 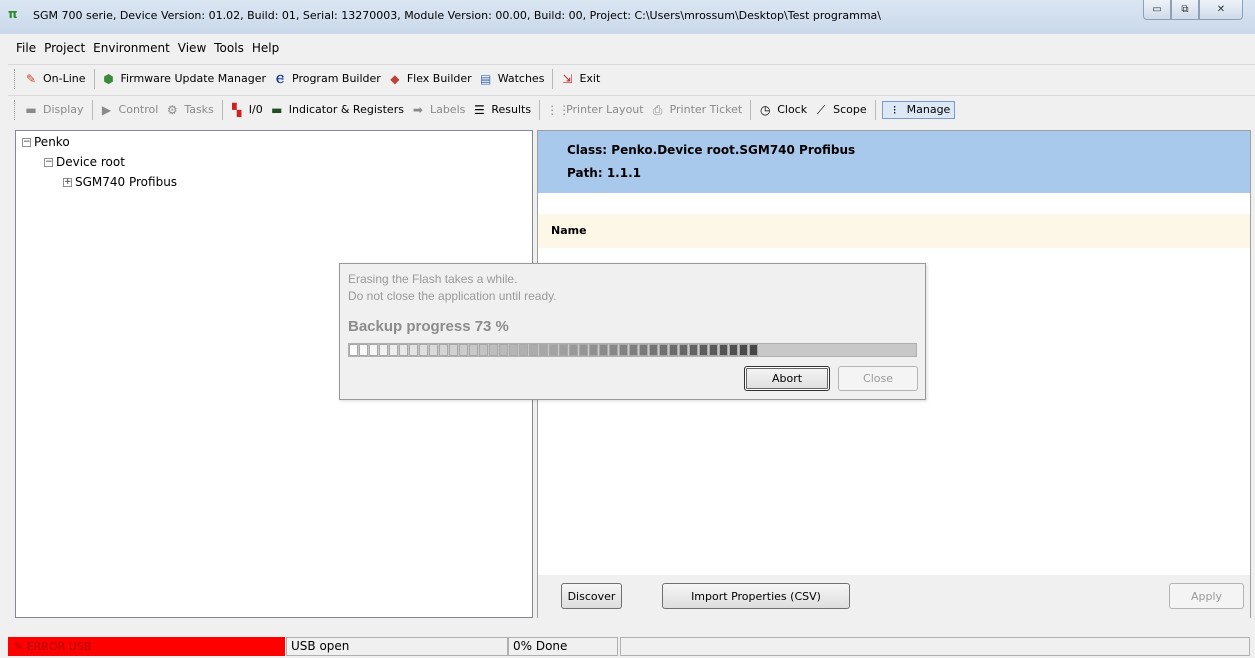 I want to click on abort-button: Abort, so click(x=787, y=378).